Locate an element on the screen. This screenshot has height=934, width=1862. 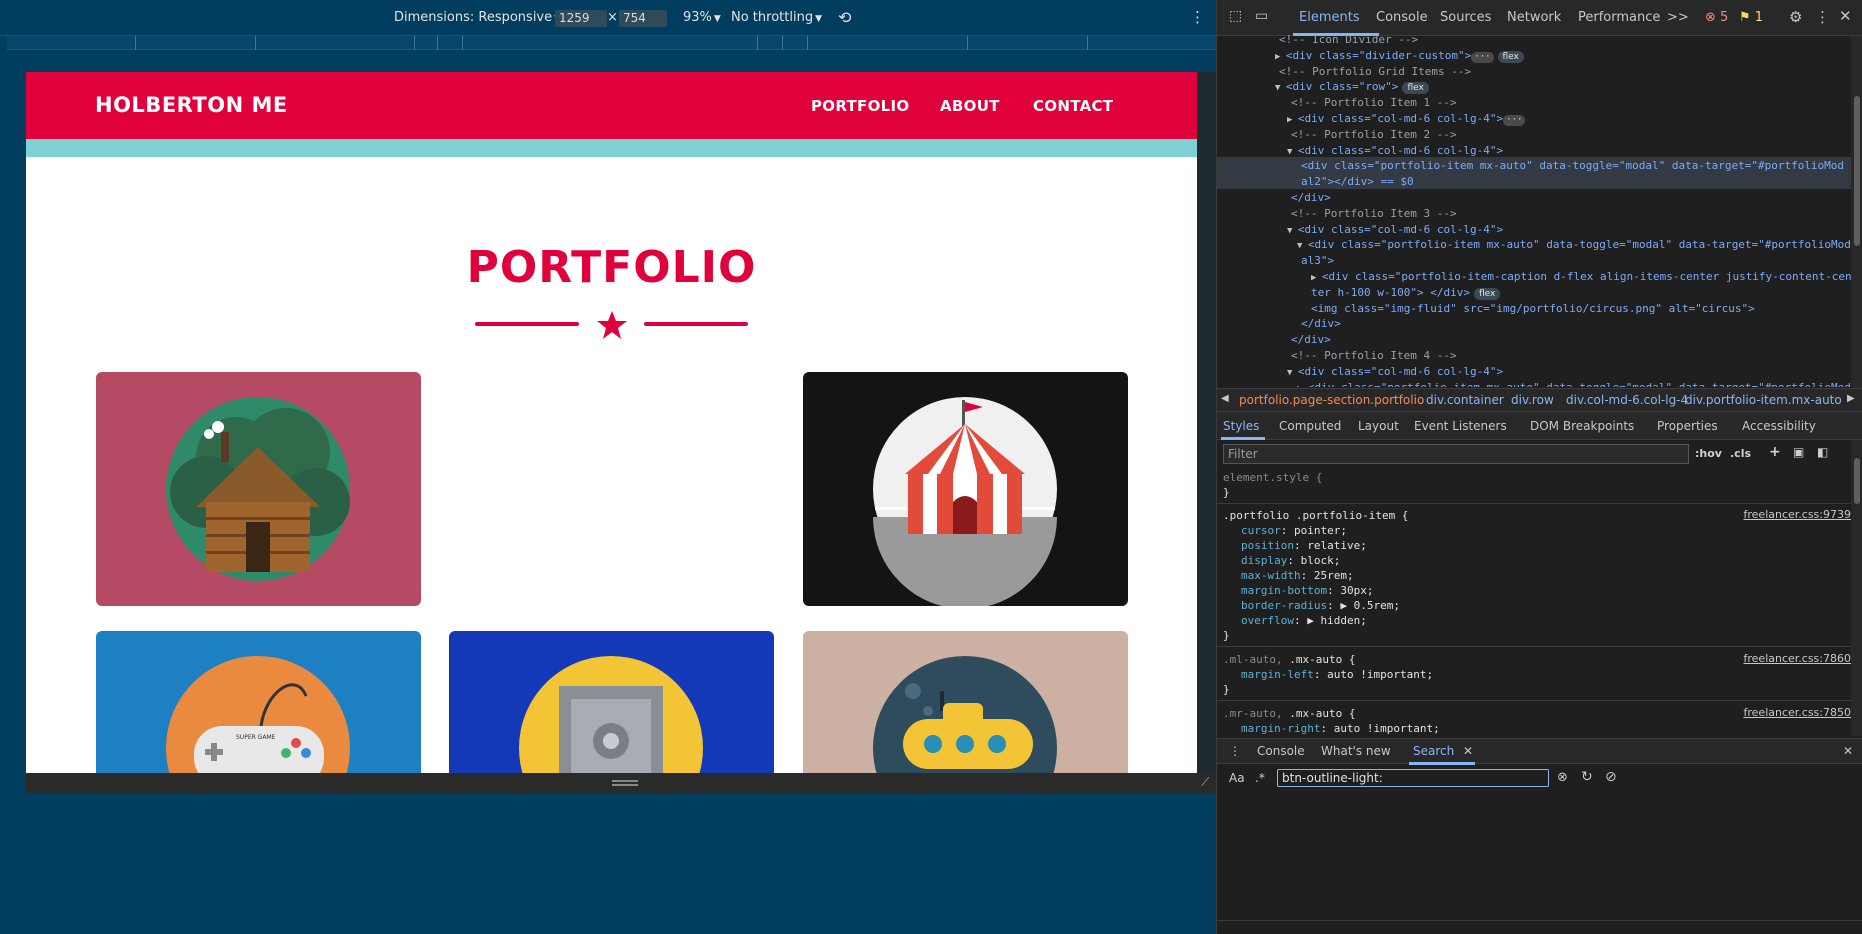
dom-tree-scrollbar is located at coordinates (1856, 212).